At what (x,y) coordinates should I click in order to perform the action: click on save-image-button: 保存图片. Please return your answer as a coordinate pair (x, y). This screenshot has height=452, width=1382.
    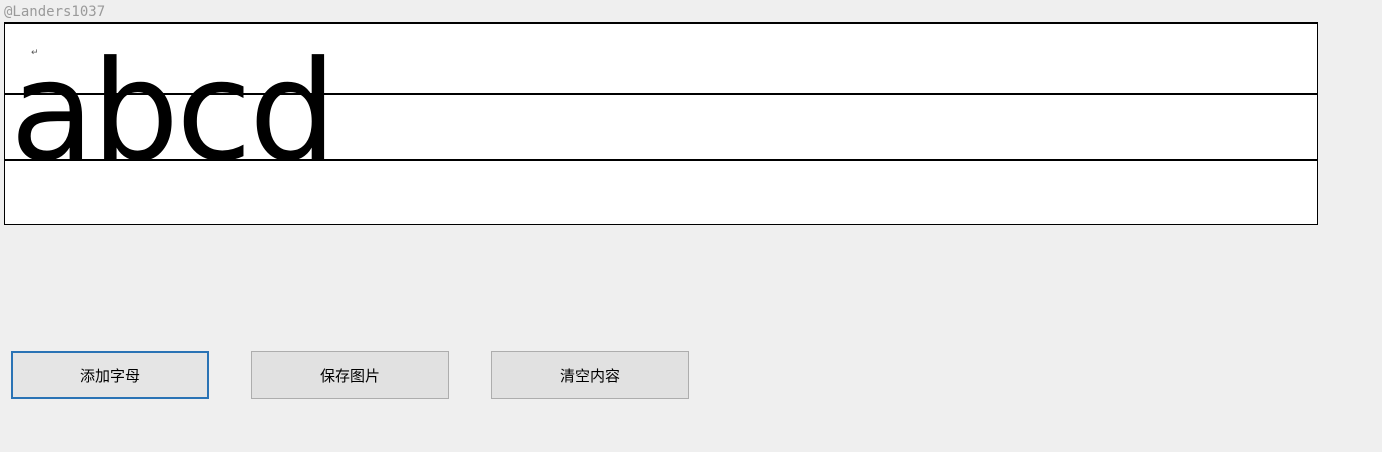
    Looking at the image, I should click on (350, 375).